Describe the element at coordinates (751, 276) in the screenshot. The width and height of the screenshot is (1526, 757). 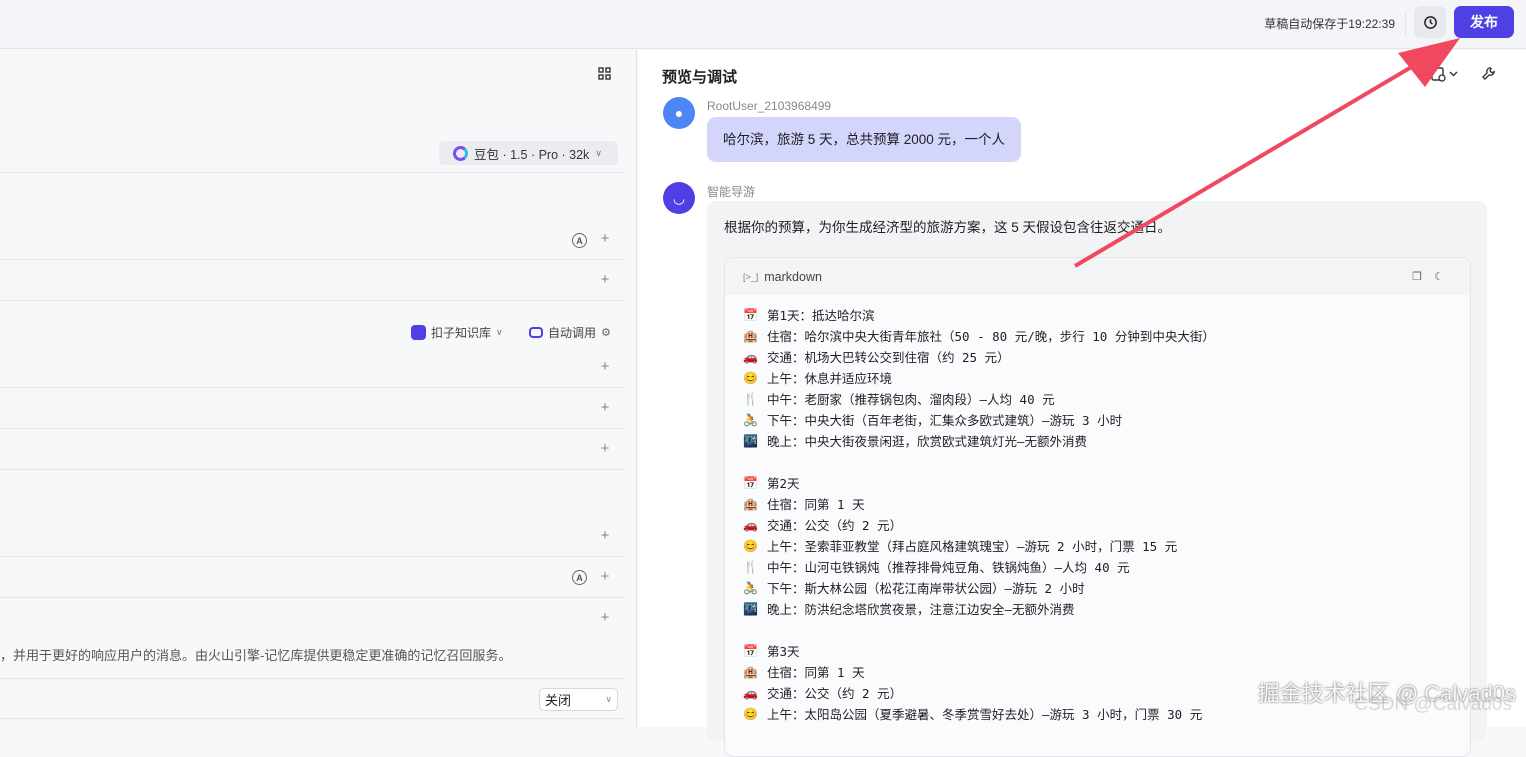
I see `terminal-icon: [>_]` at that location.